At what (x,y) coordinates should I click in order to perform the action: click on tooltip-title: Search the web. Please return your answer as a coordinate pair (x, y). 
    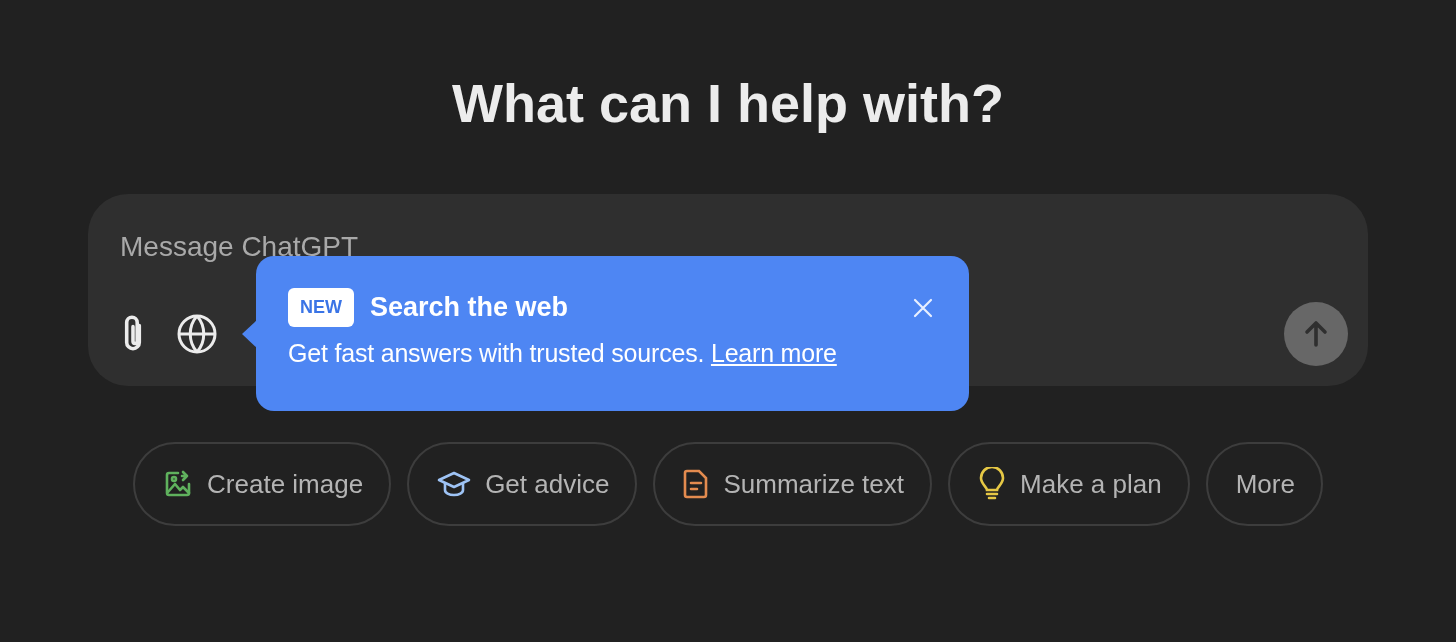
    Looking at the image, I should click on (469, 307).